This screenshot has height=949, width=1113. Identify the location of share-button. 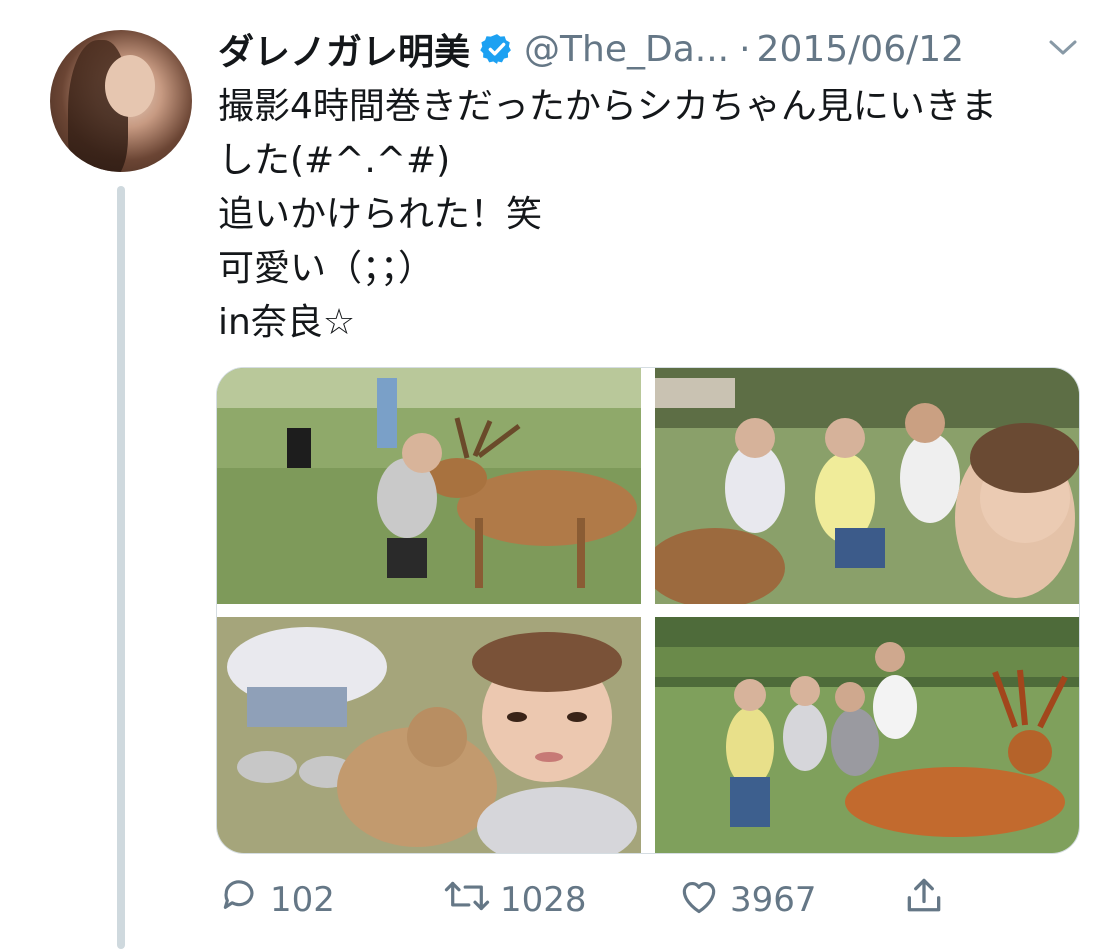
(924, 900).